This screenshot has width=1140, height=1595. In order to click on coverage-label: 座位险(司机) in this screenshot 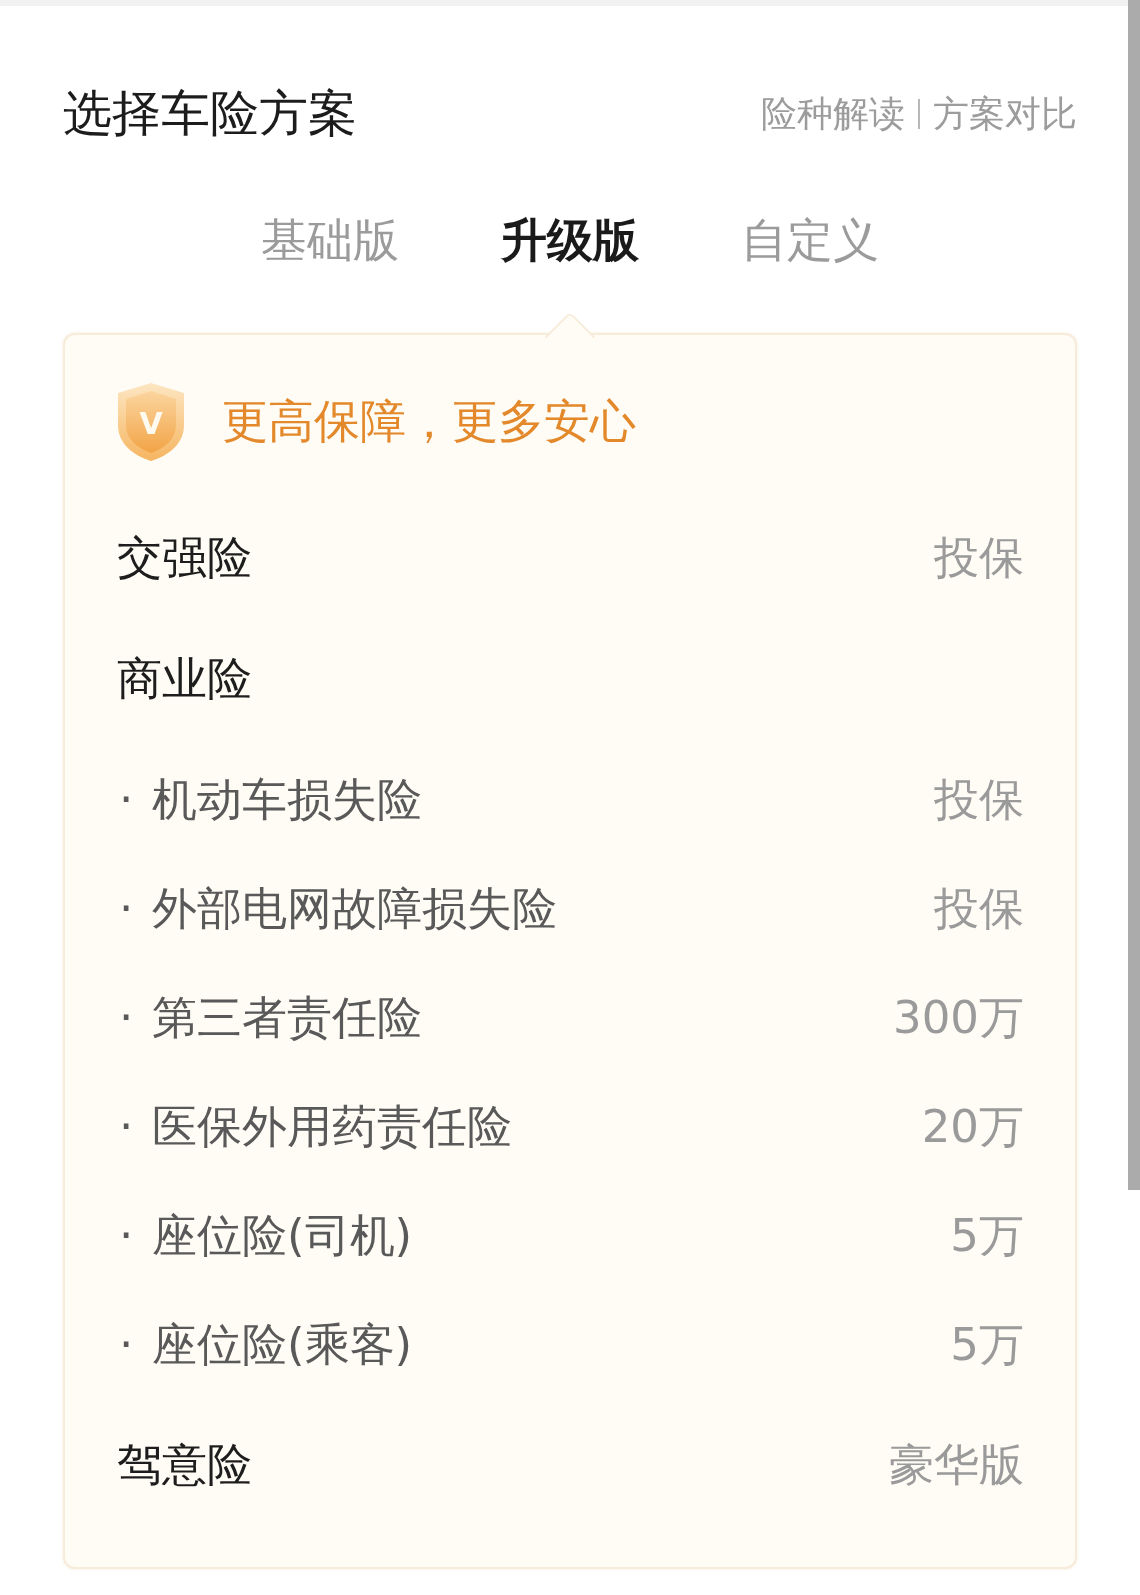, I will do `click(282, 1235)`.